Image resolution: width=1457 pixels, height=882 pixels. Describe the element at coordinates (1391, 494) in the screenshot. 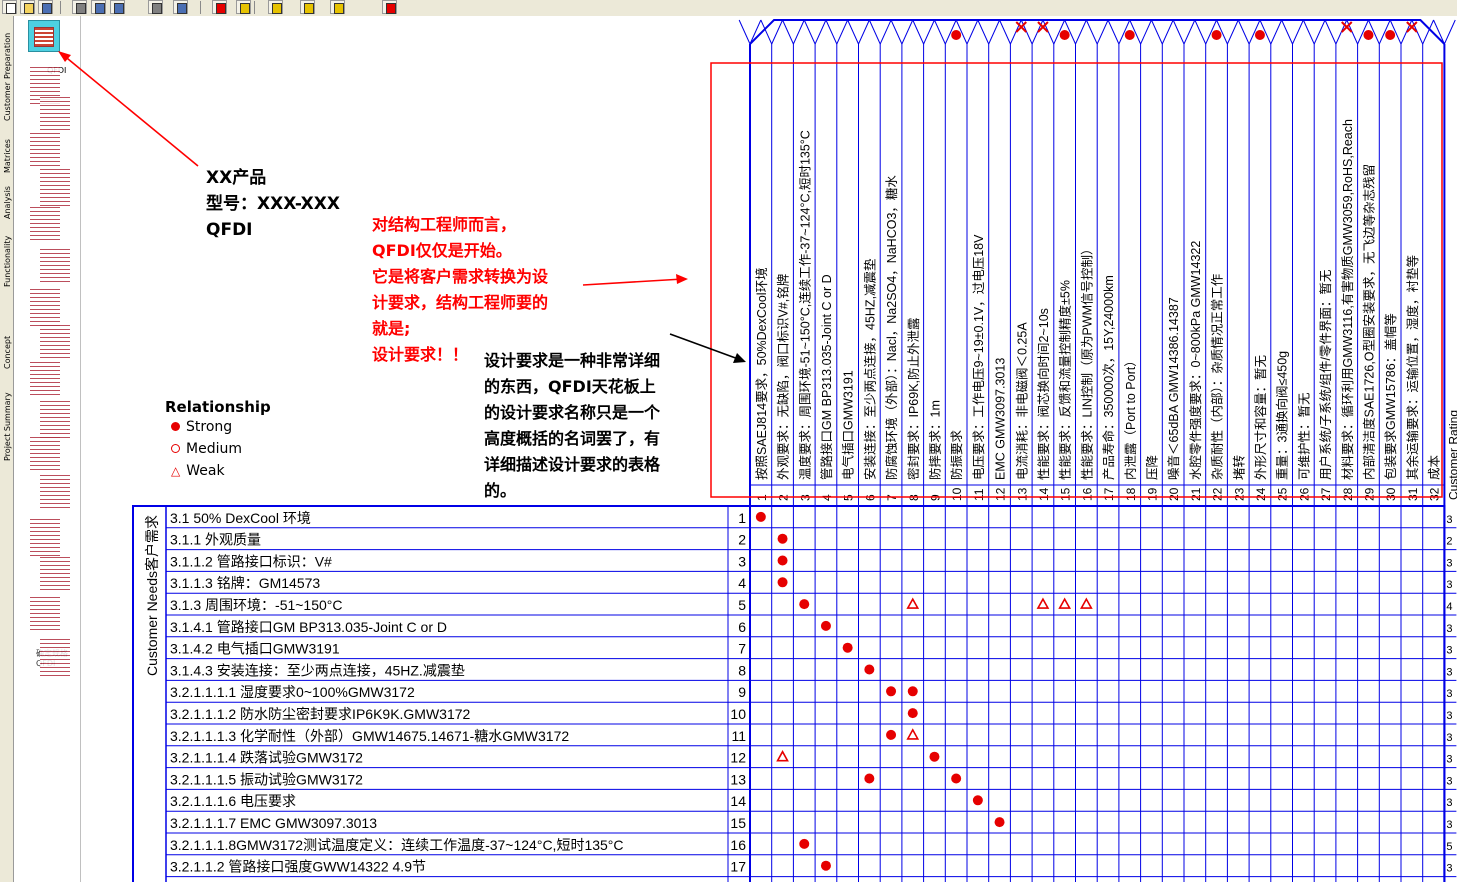

I see `design-requirement-num: 30` at that location.